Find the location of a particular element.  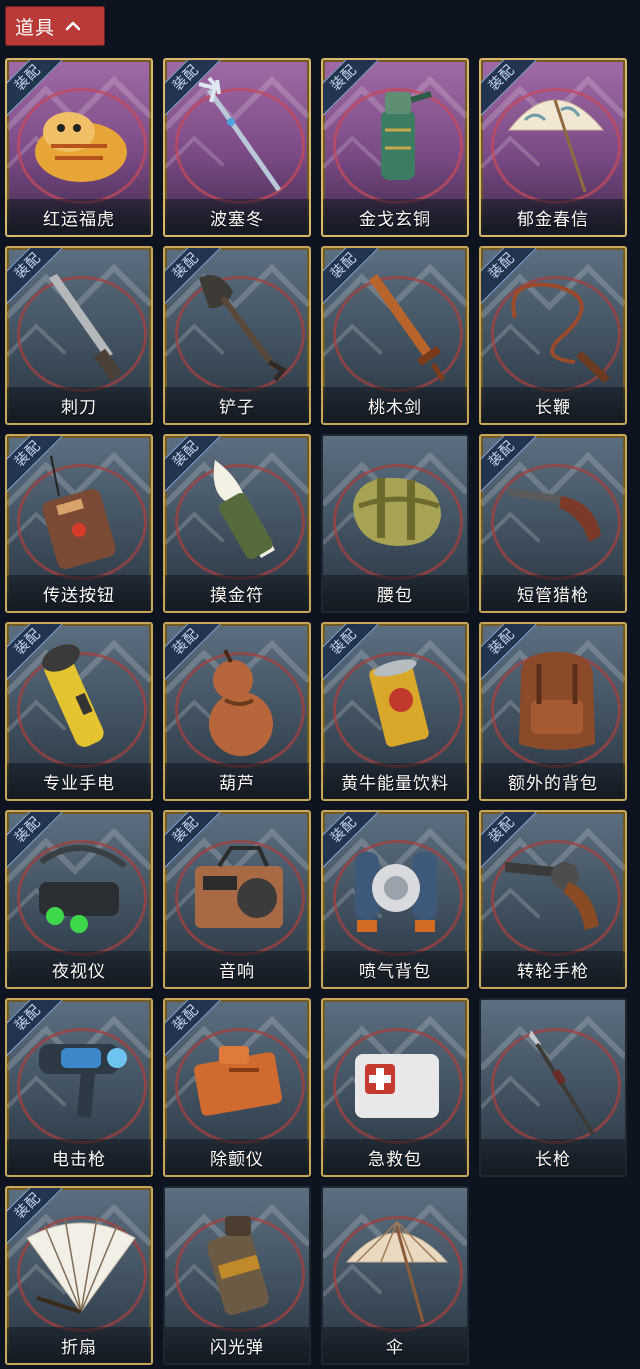

item-card: 长鞭 装配 is located at coordinates (553, 335).